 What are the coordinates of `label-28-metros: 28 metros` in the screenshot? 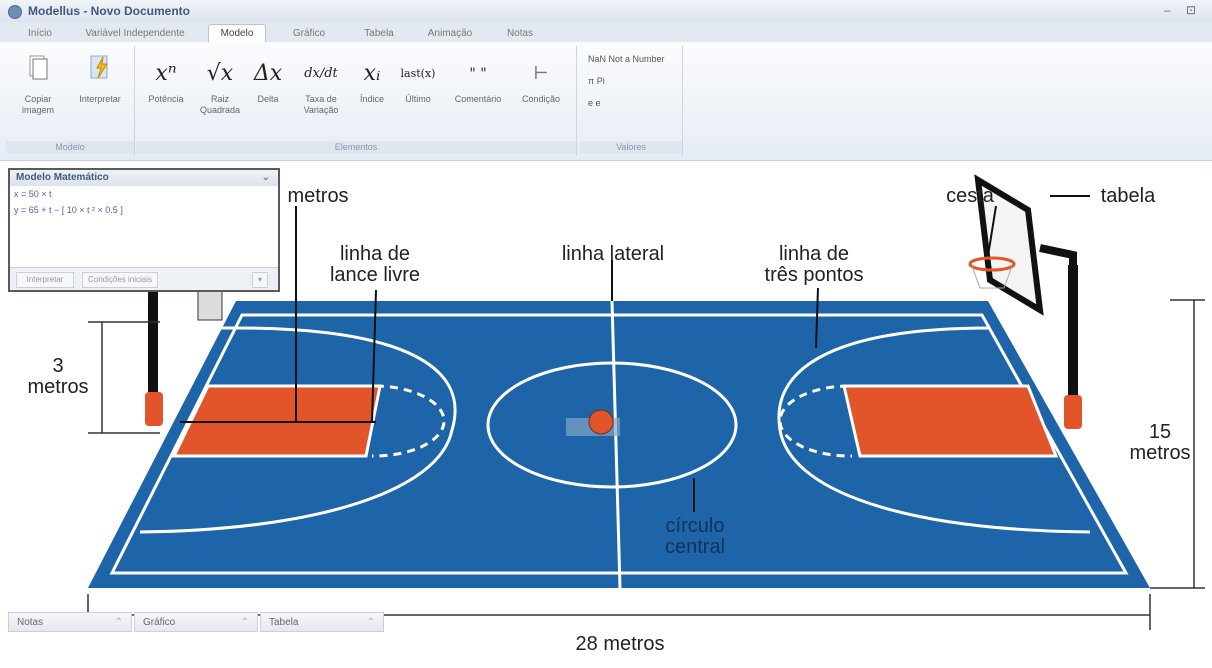 It's located at (620, 644).